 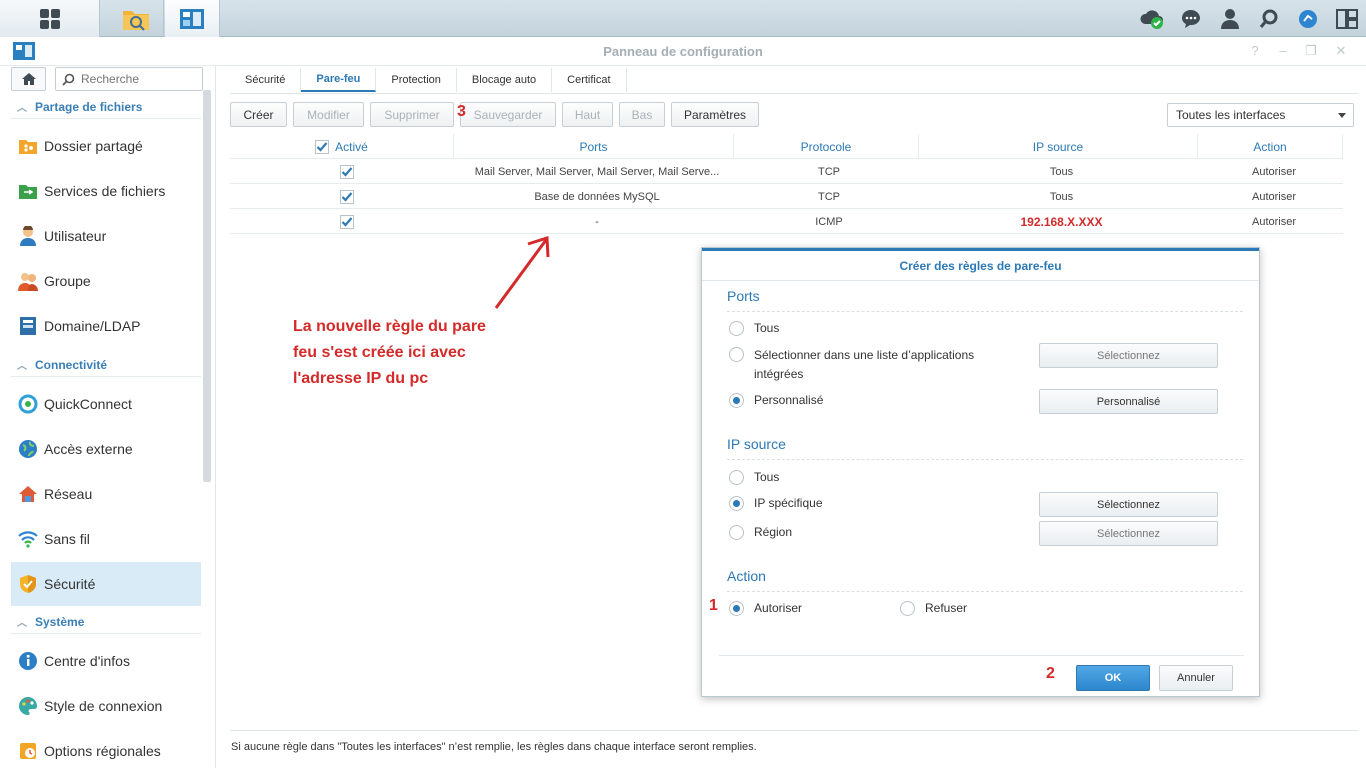 What do you see at coordinates (1229, 18) in the screenshot?
I see `user-menu-icon` at bounding box center [1229, 18].